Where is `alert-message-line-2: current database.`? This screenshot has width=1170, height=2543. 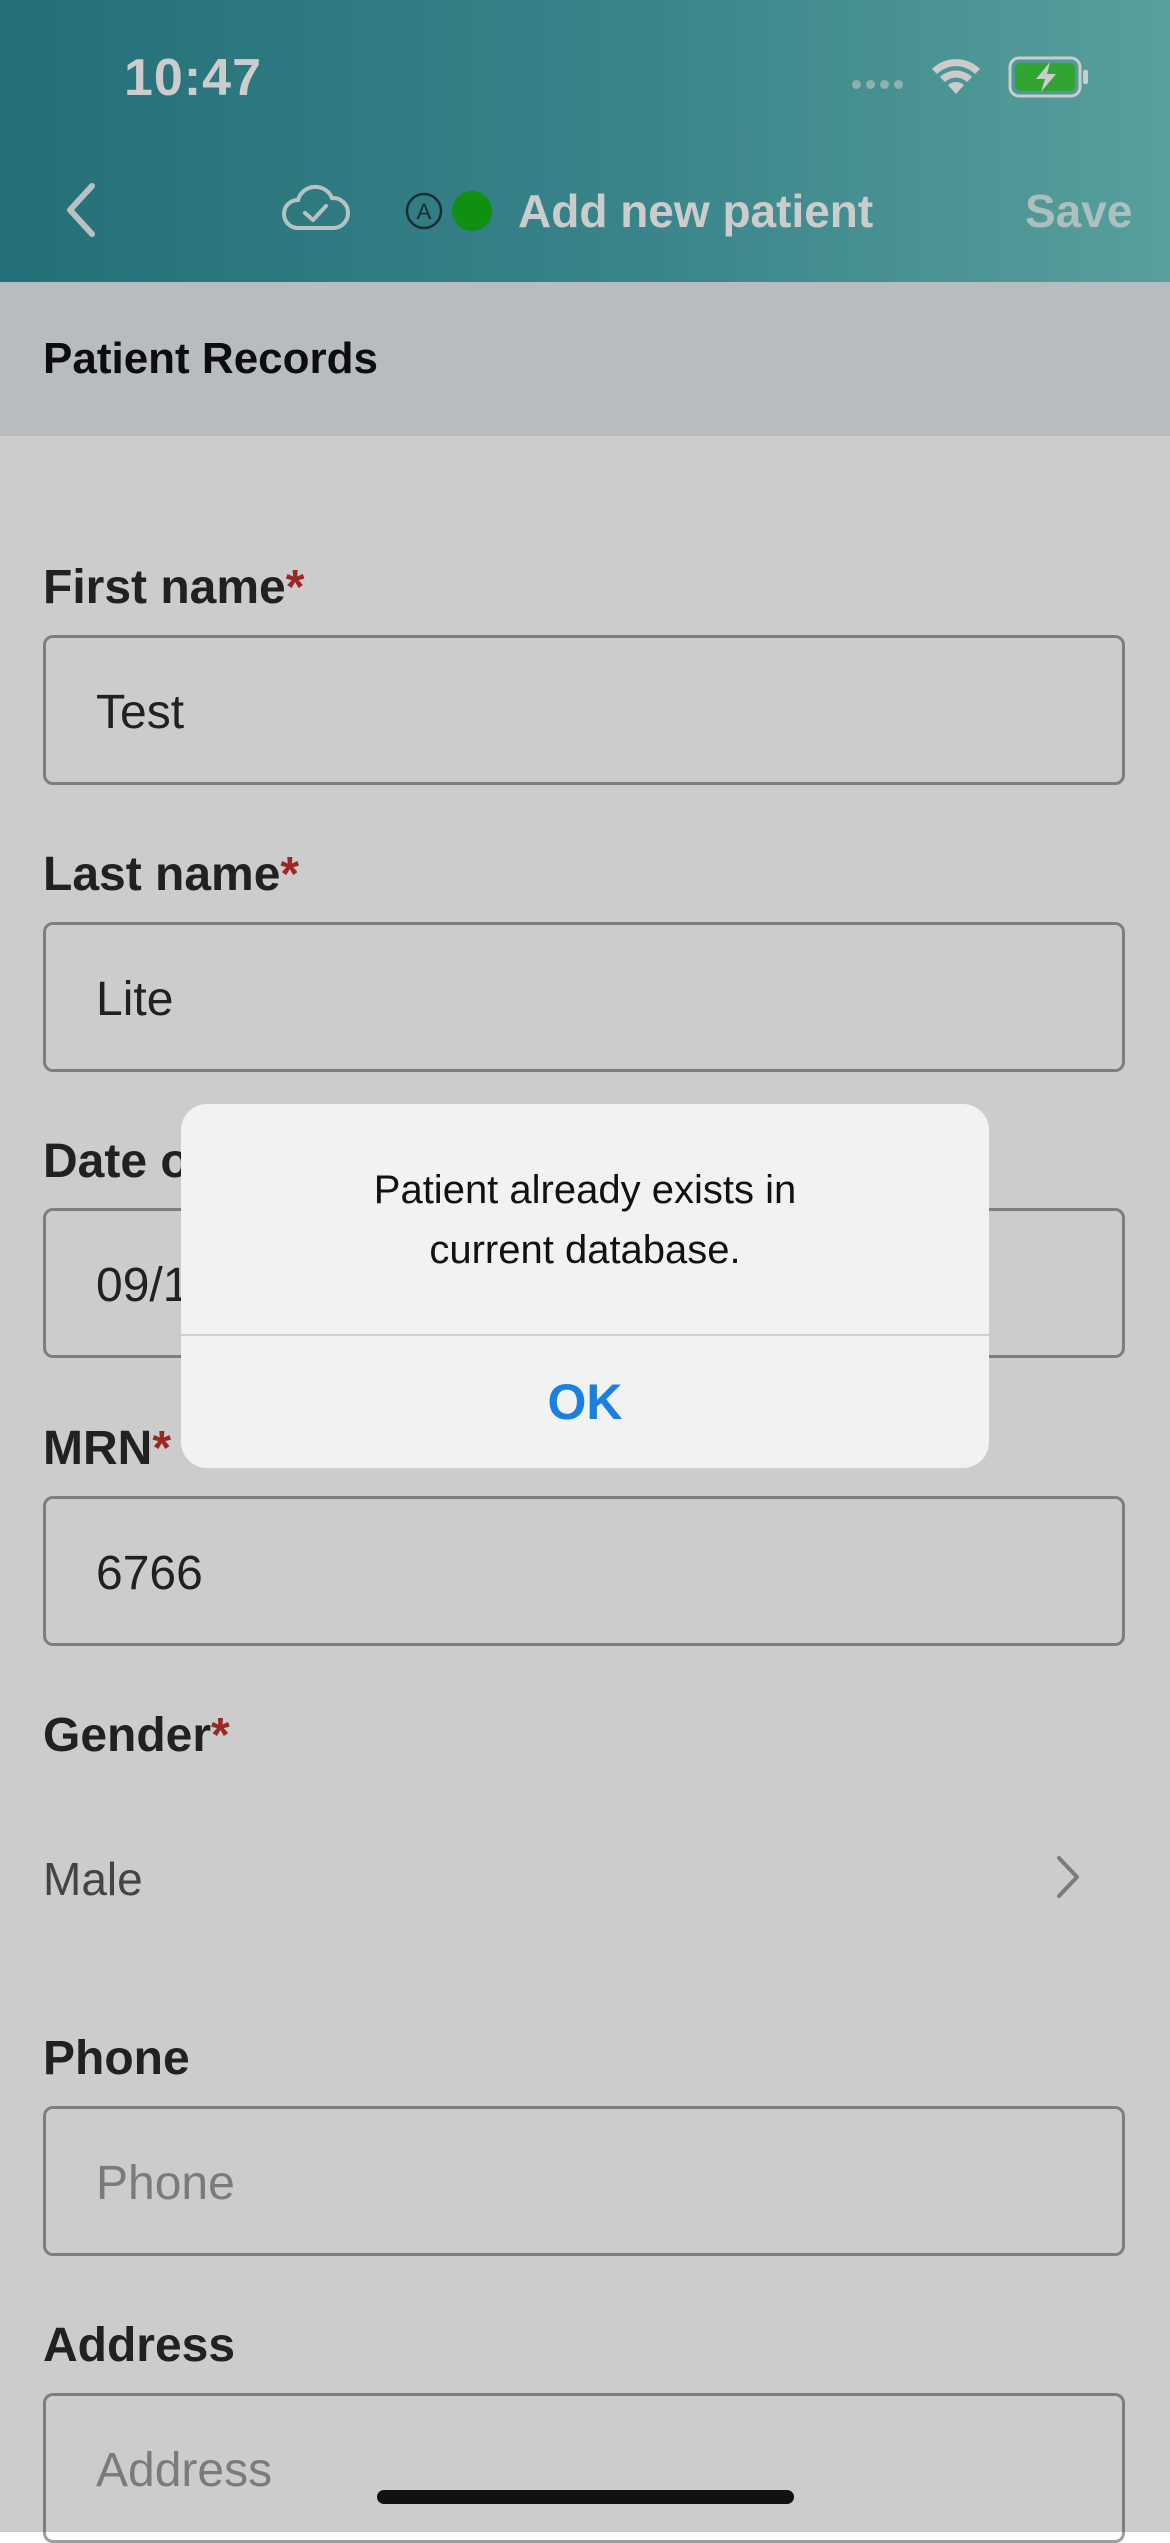
alert-message-line-2: current database. is located at coordinates (585, 1250).